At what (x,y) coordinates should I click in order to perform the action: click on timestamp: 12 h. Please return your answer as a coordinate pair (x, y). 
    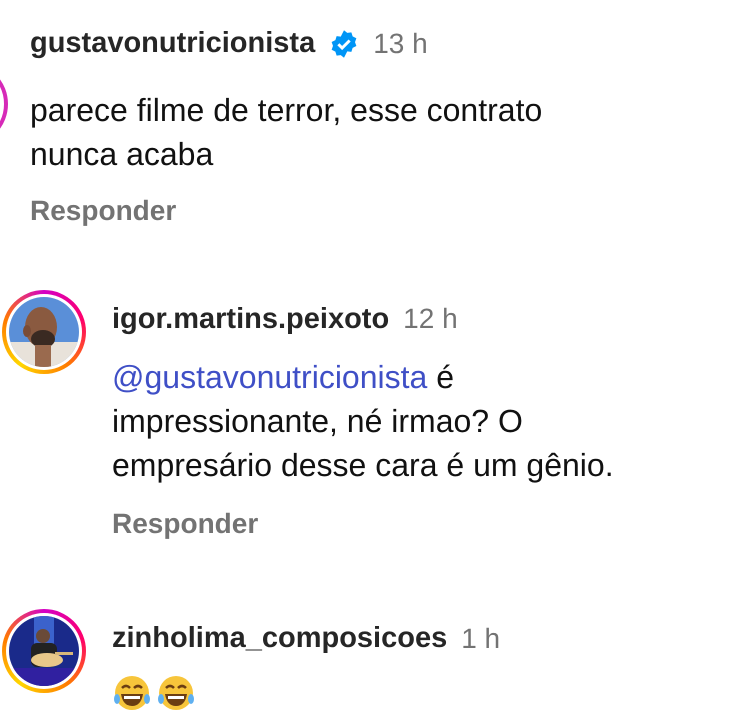
    Looking at the image, I should click on (430, 319).